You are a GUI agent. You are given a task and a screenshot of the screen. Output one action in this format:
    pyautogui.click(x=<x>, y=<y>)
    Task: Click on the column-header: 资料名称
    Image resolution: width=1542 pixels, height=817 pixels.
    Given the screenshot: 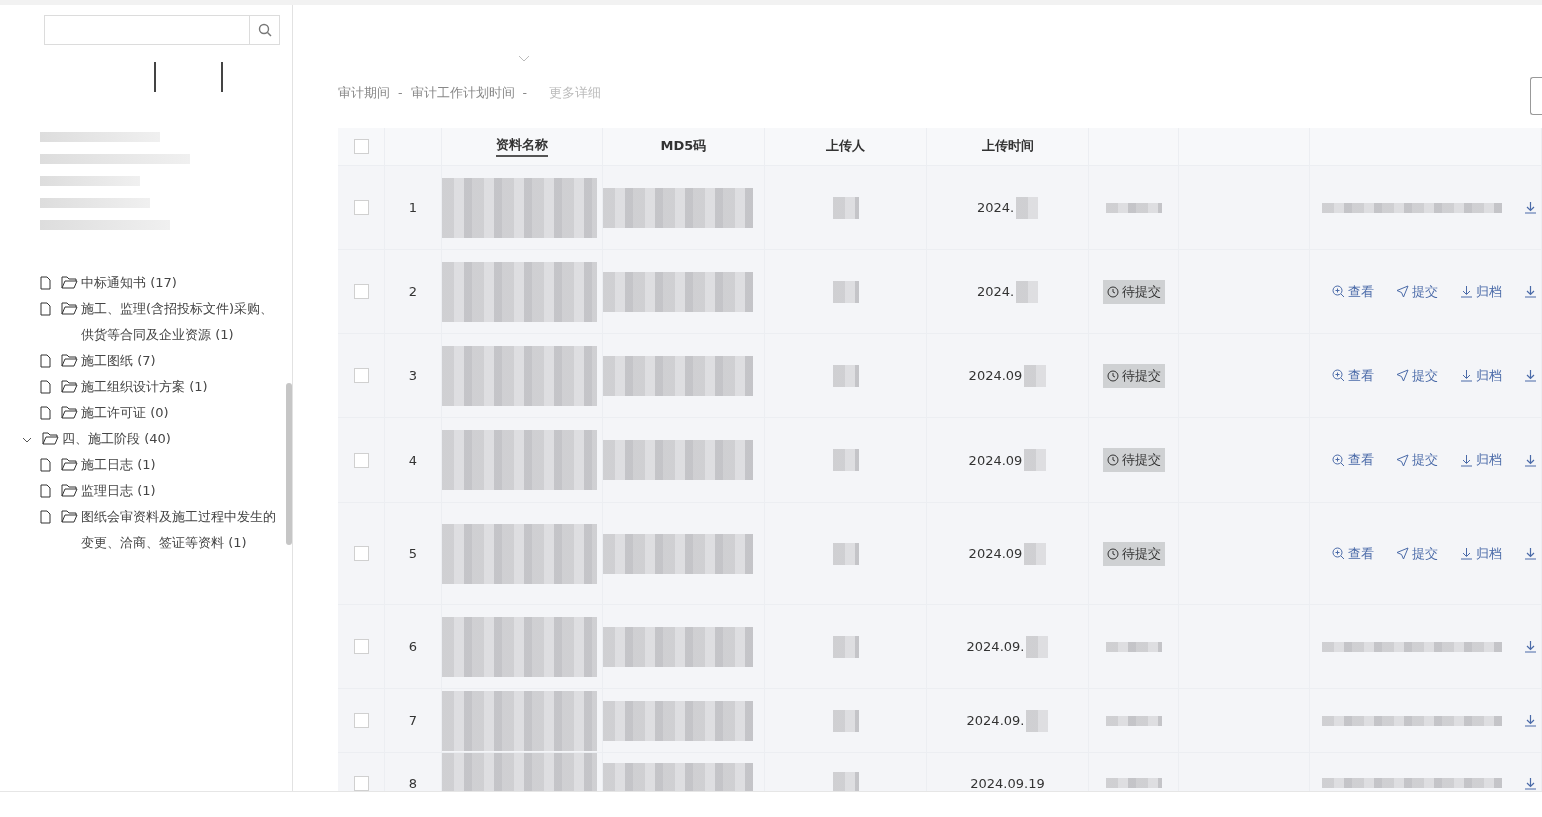 What is the action you would take?
    pyautogui.click(x=522, y=146)
    